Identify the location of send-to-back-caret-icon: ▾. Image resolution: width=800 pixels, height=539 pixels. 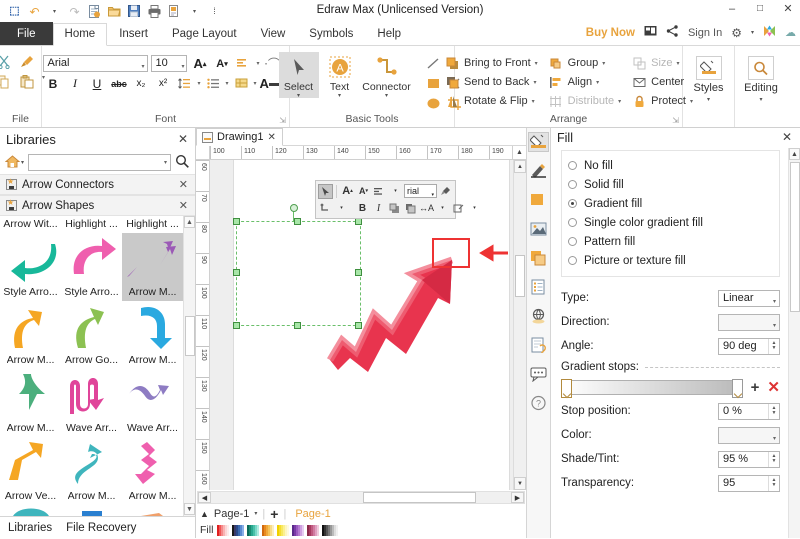
(534, 82).